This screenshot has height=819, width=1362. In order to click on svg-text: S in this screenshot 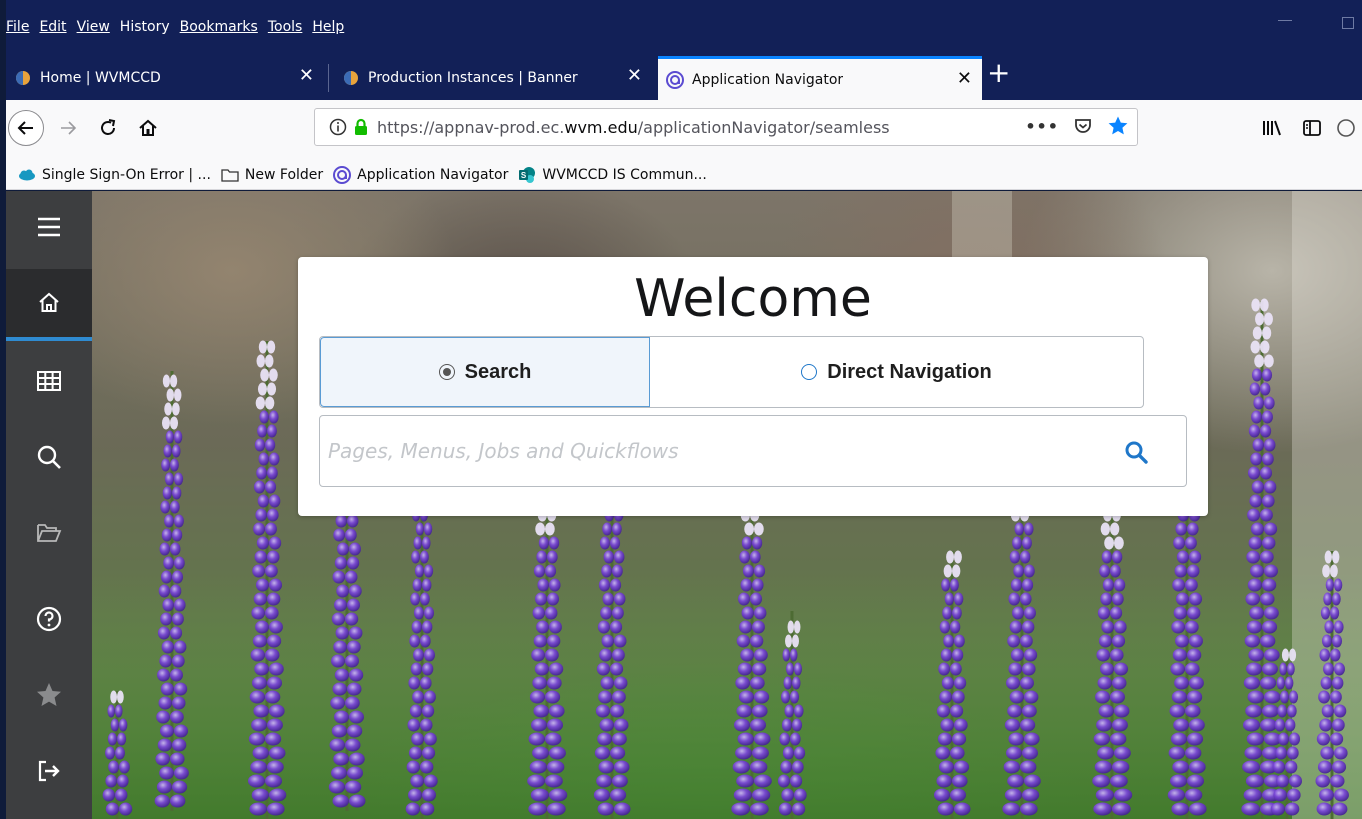, I will do `click(524, 175)`.